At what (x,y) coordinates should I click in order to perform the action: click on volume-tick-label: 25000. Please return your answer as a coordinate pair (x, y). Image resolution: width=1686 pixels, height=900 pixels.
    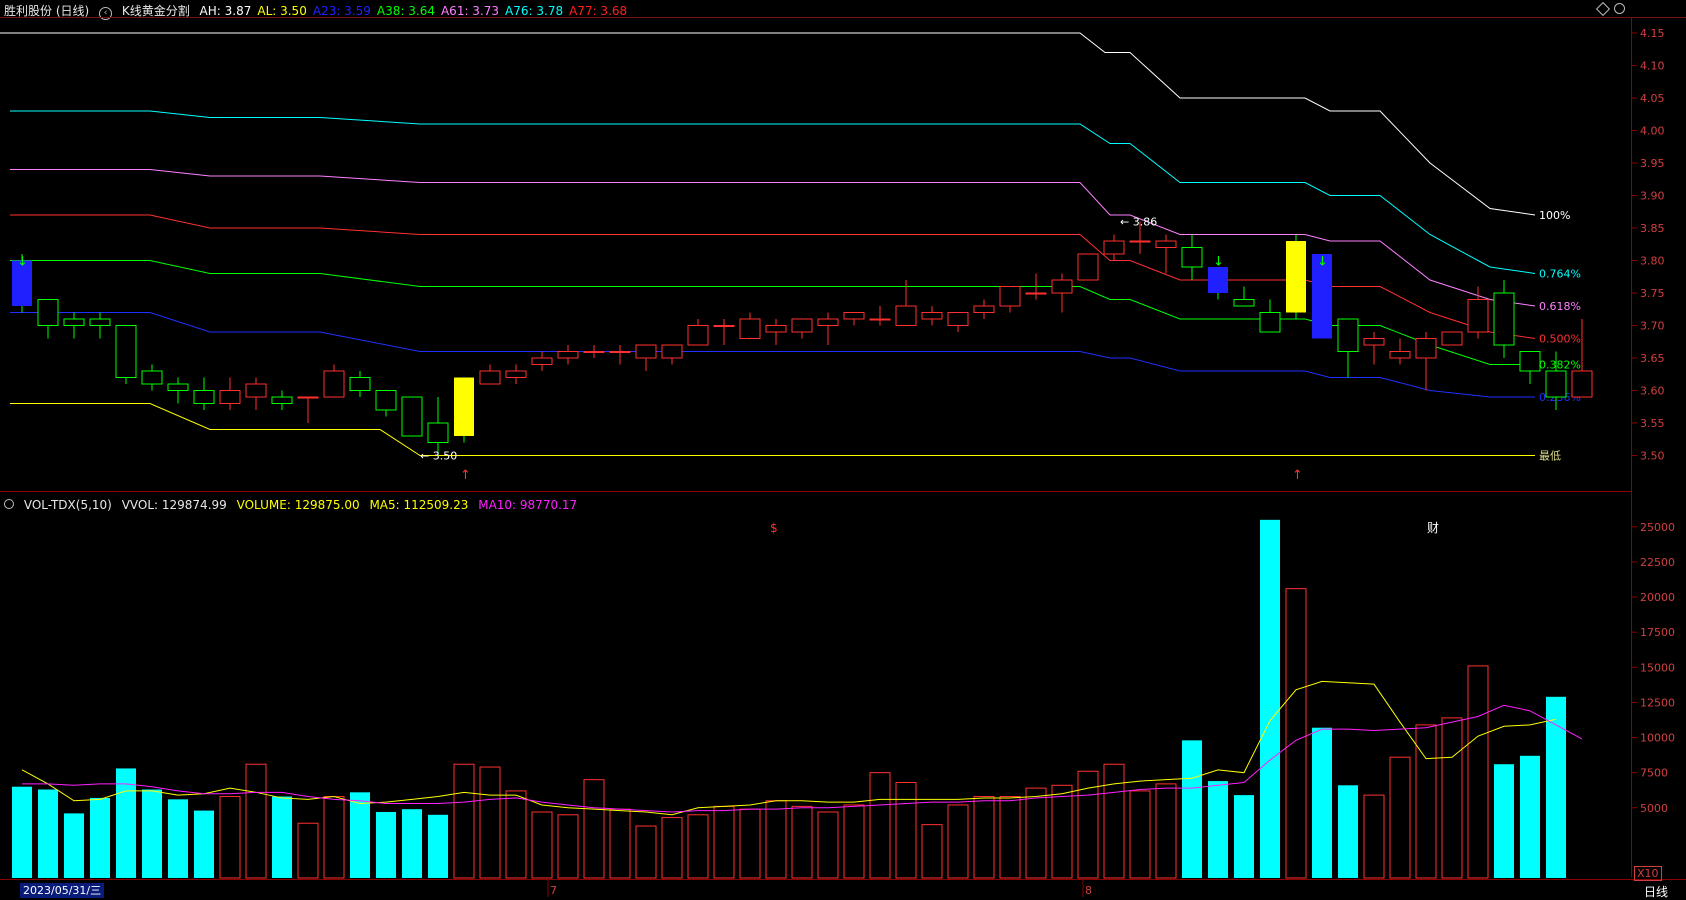
    Looking at the image, I should click on (1657, 527).